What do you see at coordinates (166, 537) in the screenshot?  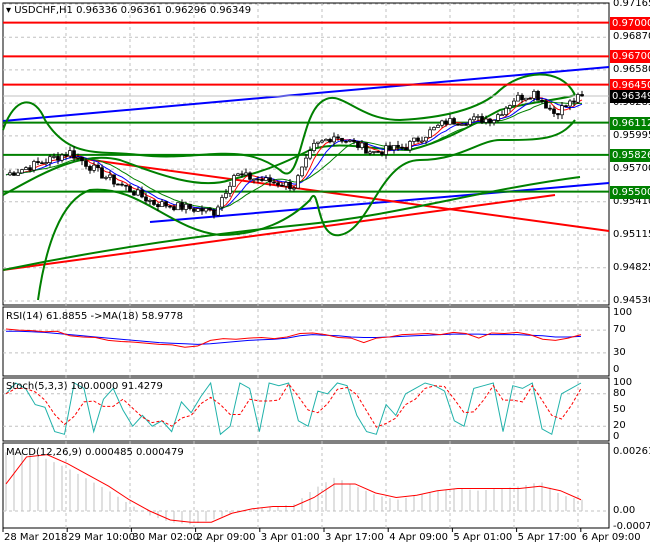 I see `time-axis-label: 30 Mar 02:00` at bounding box center [166, 537].